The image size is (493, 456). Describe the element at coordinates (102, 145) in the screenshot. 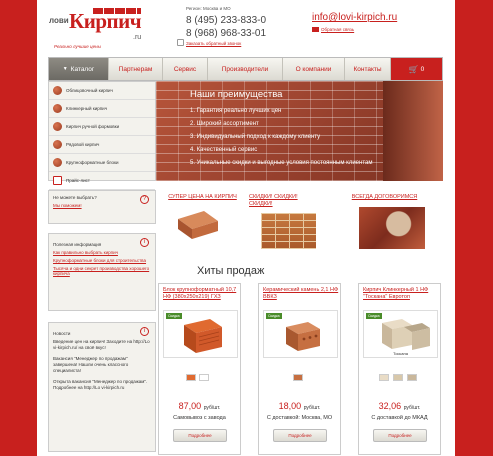

I see `catalog-item-ordinary: Рядовой кирпич` at that location.